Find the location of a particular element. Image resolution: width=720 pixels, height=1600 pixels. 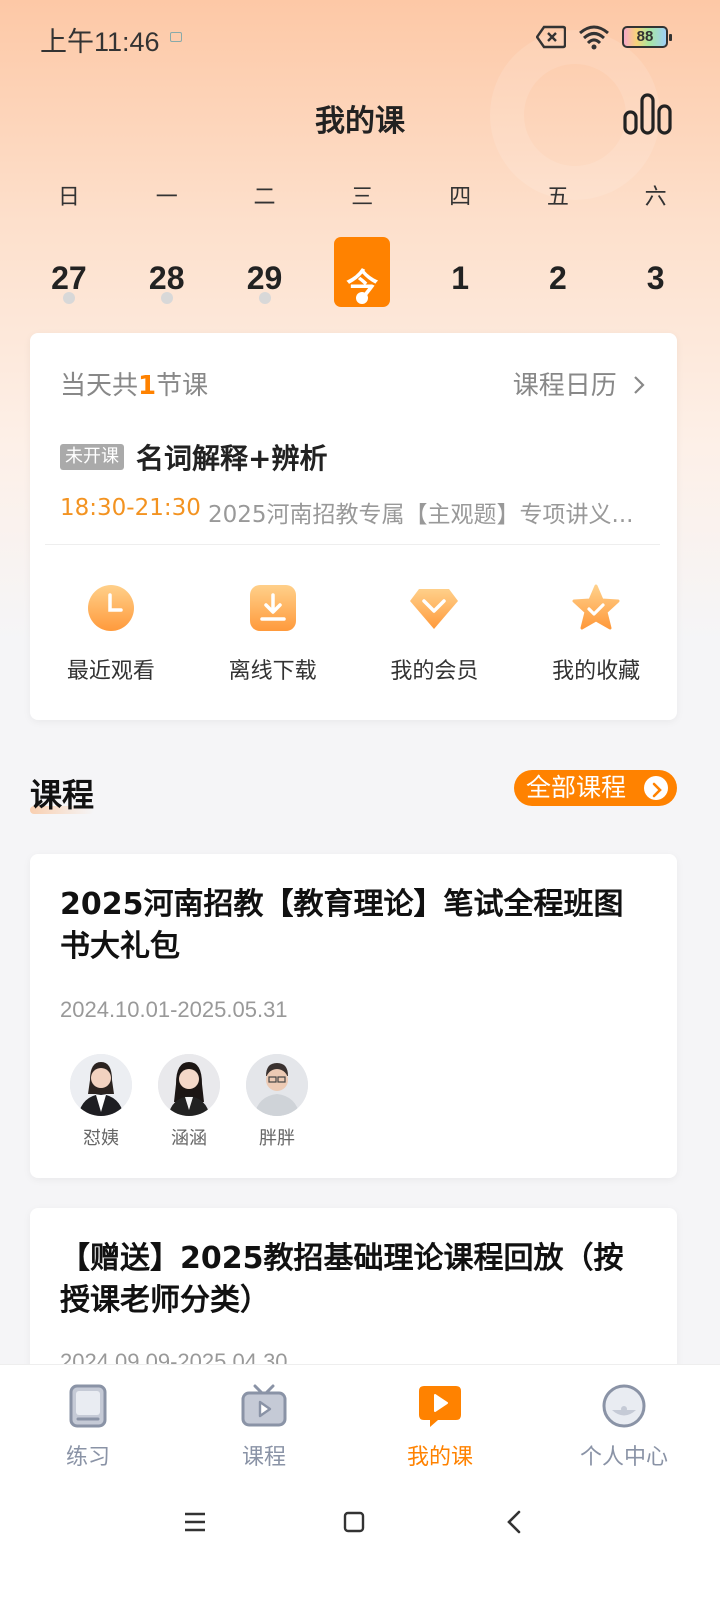

weekday-label: 四 is located at coordinates (460, 197).